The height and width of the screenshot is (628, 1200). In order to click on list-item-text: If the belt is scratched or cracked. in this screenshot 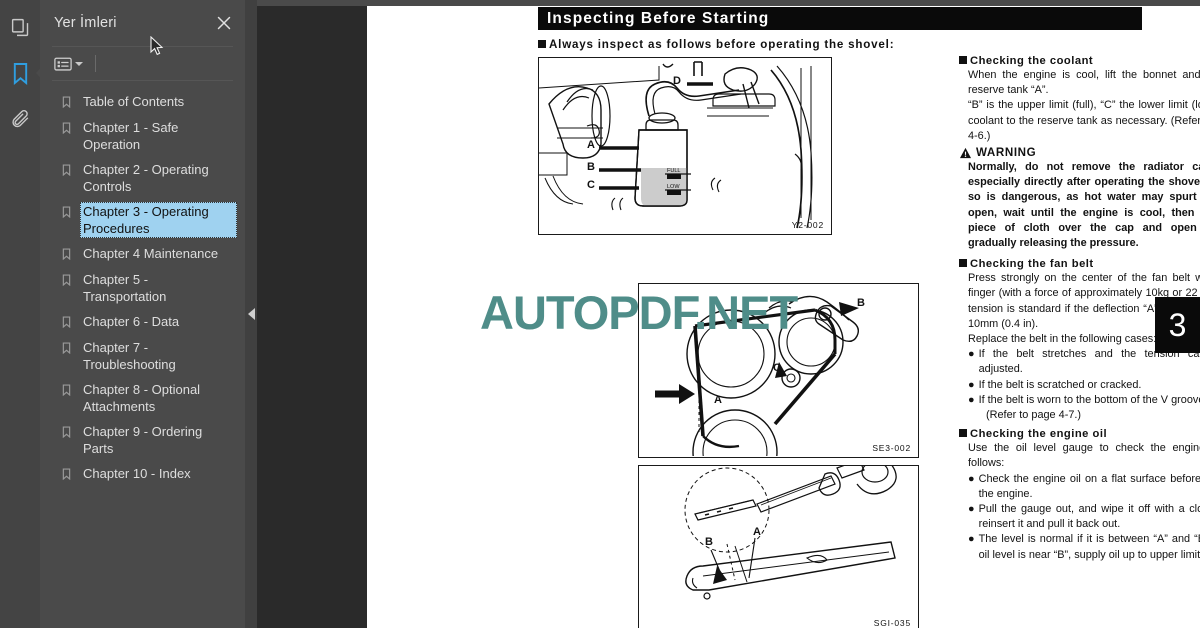, I will do `click(1060, 384)`.